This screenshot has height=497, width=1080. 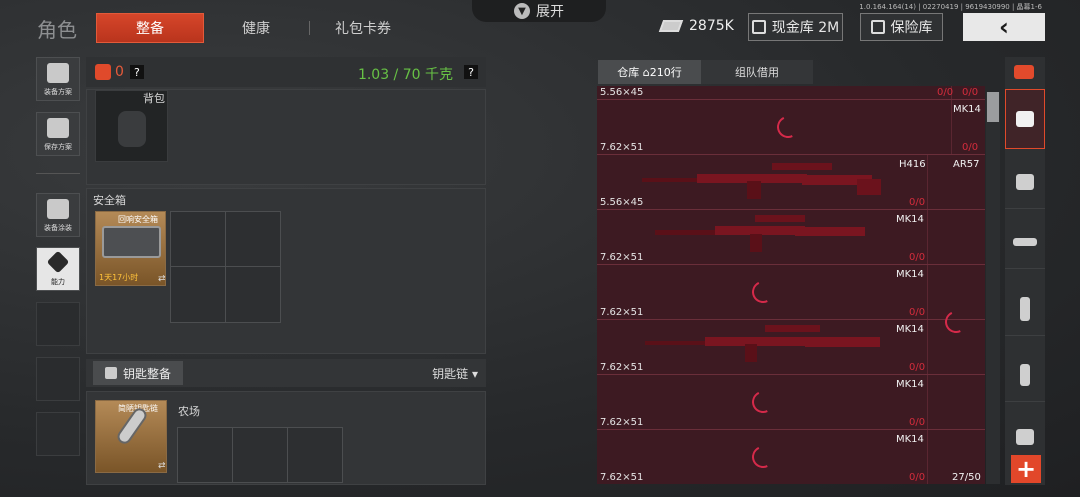 I want to click on cash-vault-label: 现金库 2M, so click(x=805, y=28).